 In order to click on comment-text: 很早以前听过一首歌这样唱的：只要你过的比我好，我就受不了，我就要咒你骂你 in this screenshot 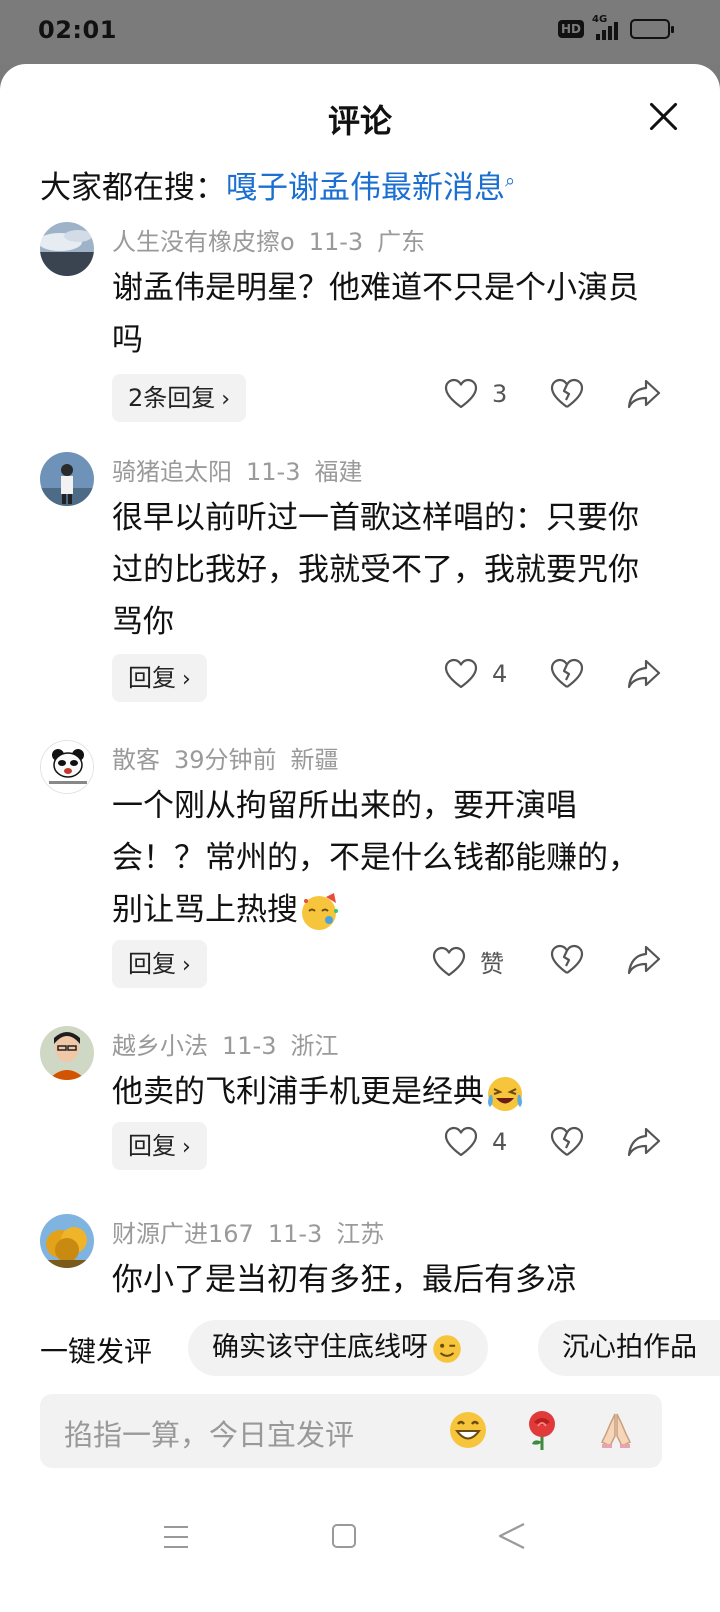, I will do `click(375, 570)`.